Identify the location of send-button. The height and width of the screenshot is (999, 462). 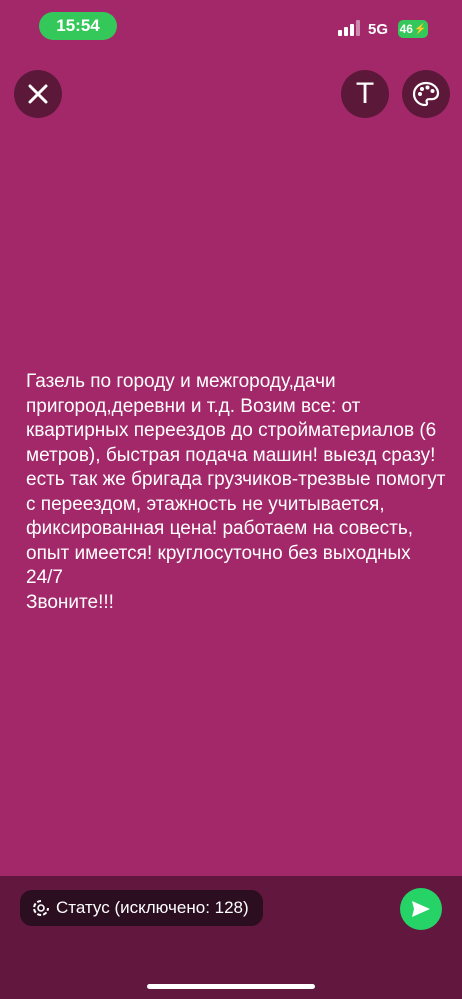
(421, 909).